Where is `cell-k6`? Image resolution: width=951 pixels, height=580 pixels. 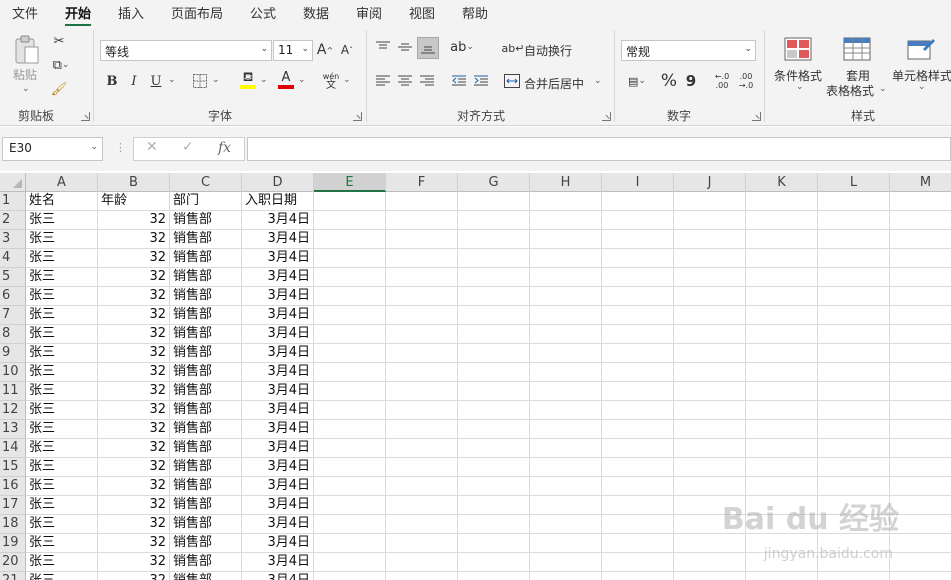 cell-k6 is located at coordinates (782, 296).